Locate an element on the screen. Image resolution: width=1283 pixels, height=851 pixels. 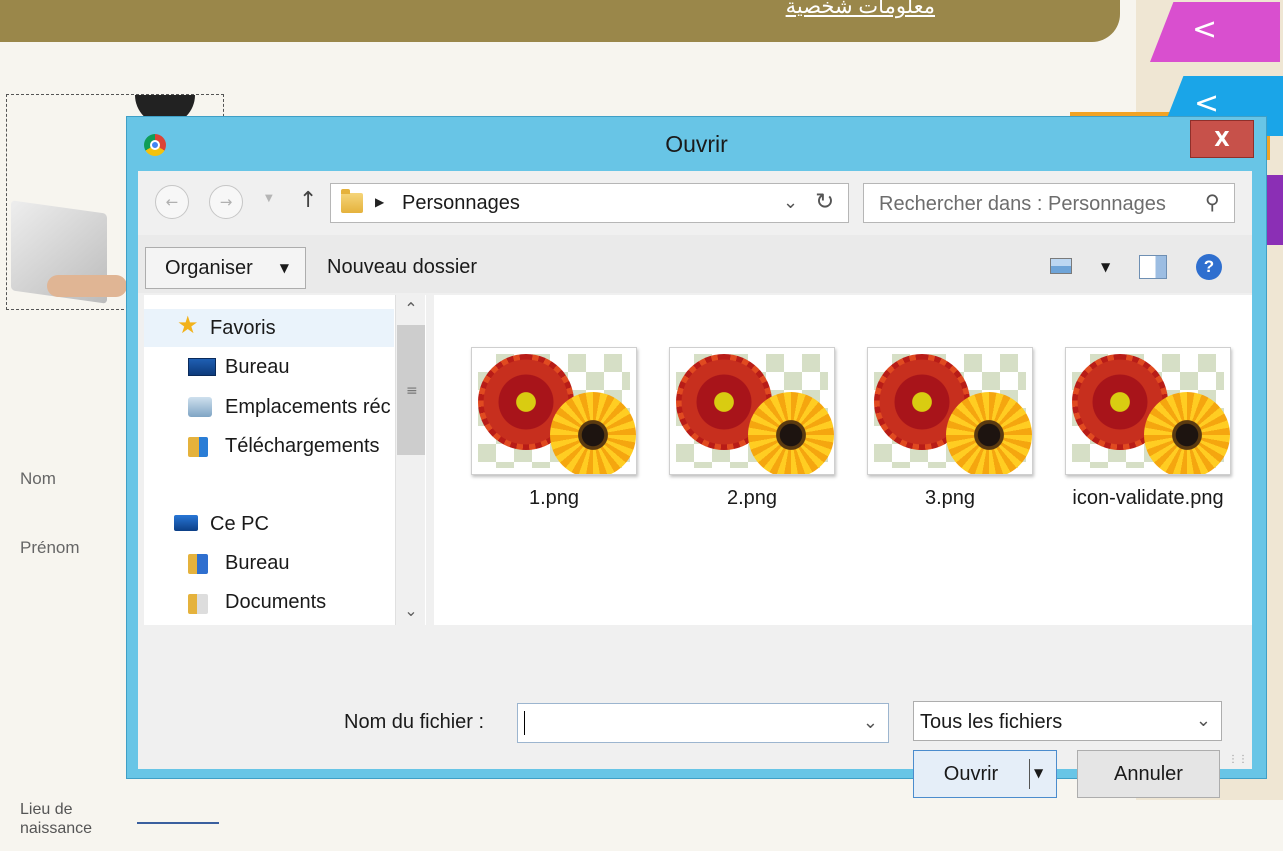
search-input: Rechercher dans : Personnages ⚲ is located at coordinates (1049, 203).